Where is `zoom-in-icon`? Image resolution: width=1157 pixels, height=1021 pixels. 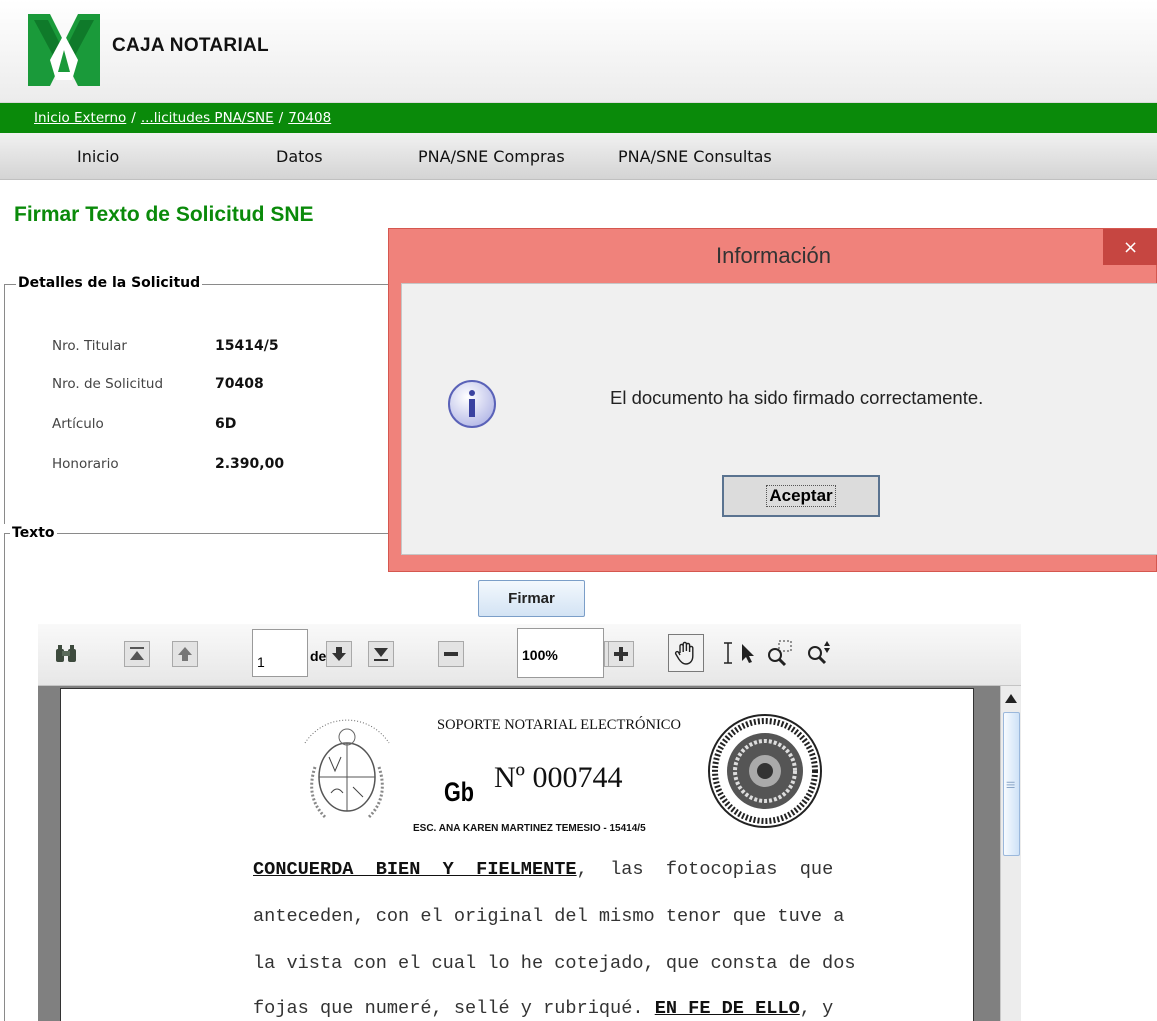
zoom-in-icon is located at coordinates (621, 654).